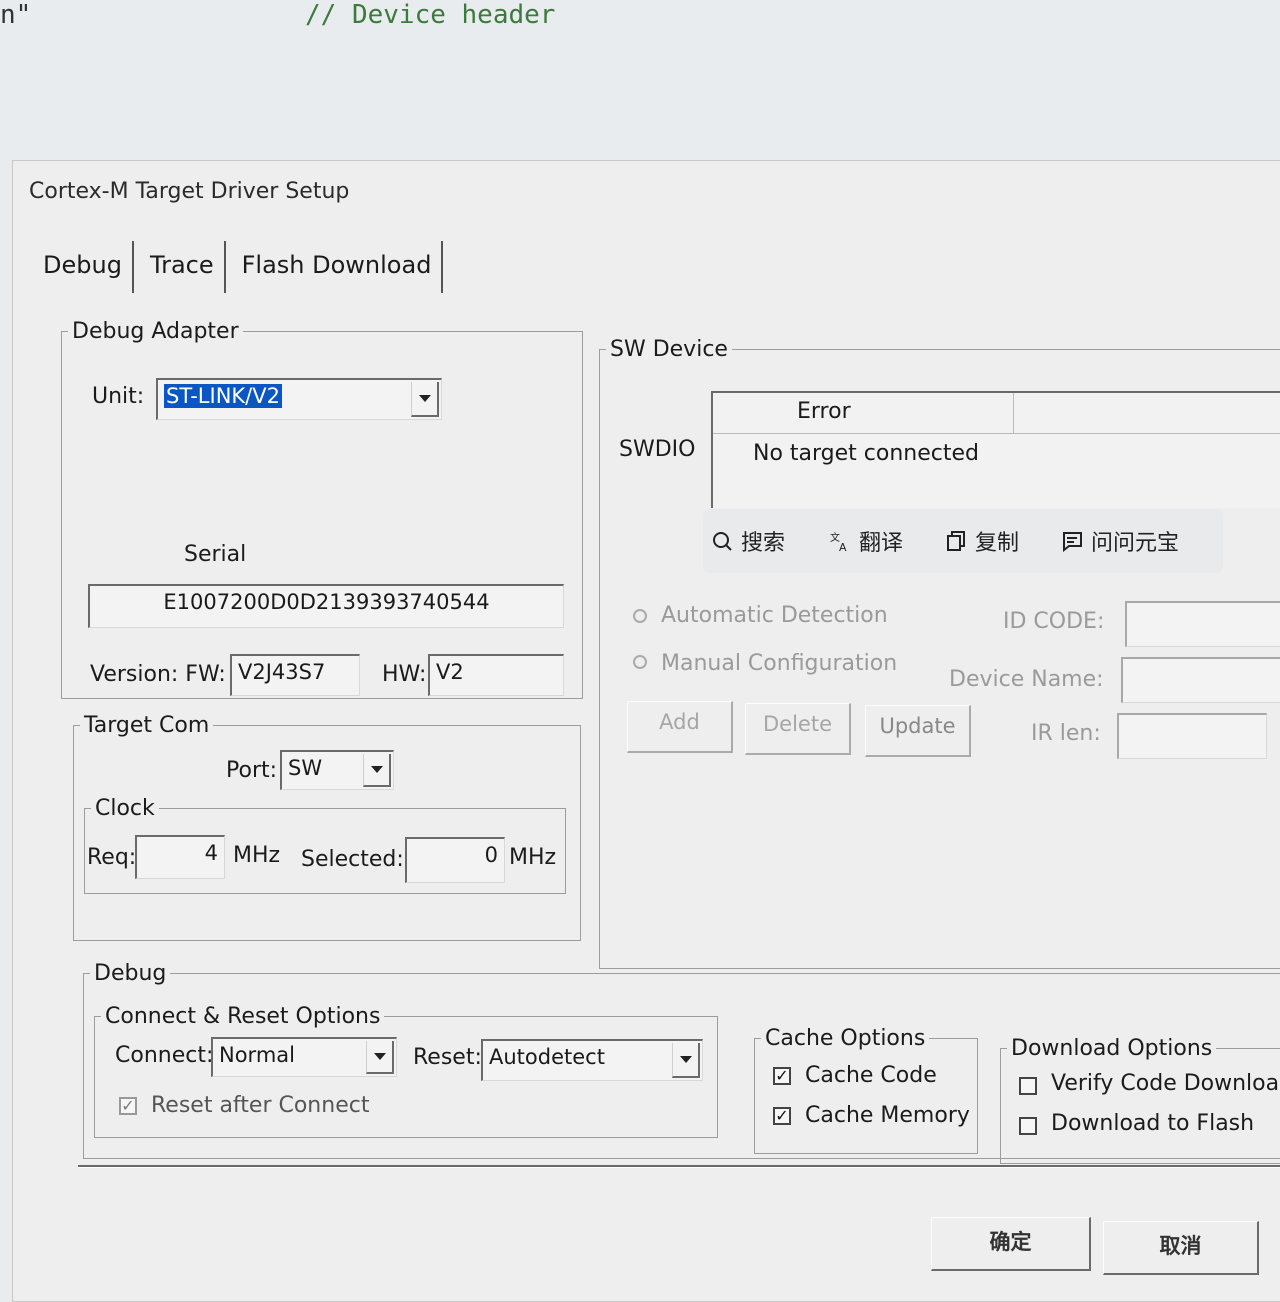  Describe the element at coordinates (838, 541) in the screenshot. I see `translate-icon: 文A` at that location.